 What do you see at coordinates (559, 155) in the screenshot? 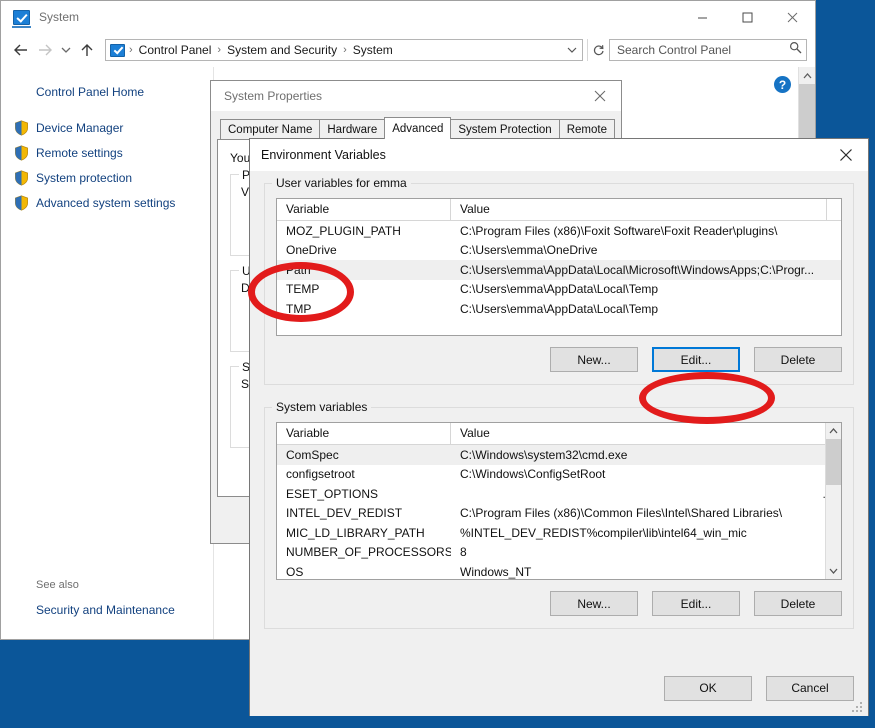
I see `environment-variables-titlebar: Environment Variables` at bounding box center [559, 155].